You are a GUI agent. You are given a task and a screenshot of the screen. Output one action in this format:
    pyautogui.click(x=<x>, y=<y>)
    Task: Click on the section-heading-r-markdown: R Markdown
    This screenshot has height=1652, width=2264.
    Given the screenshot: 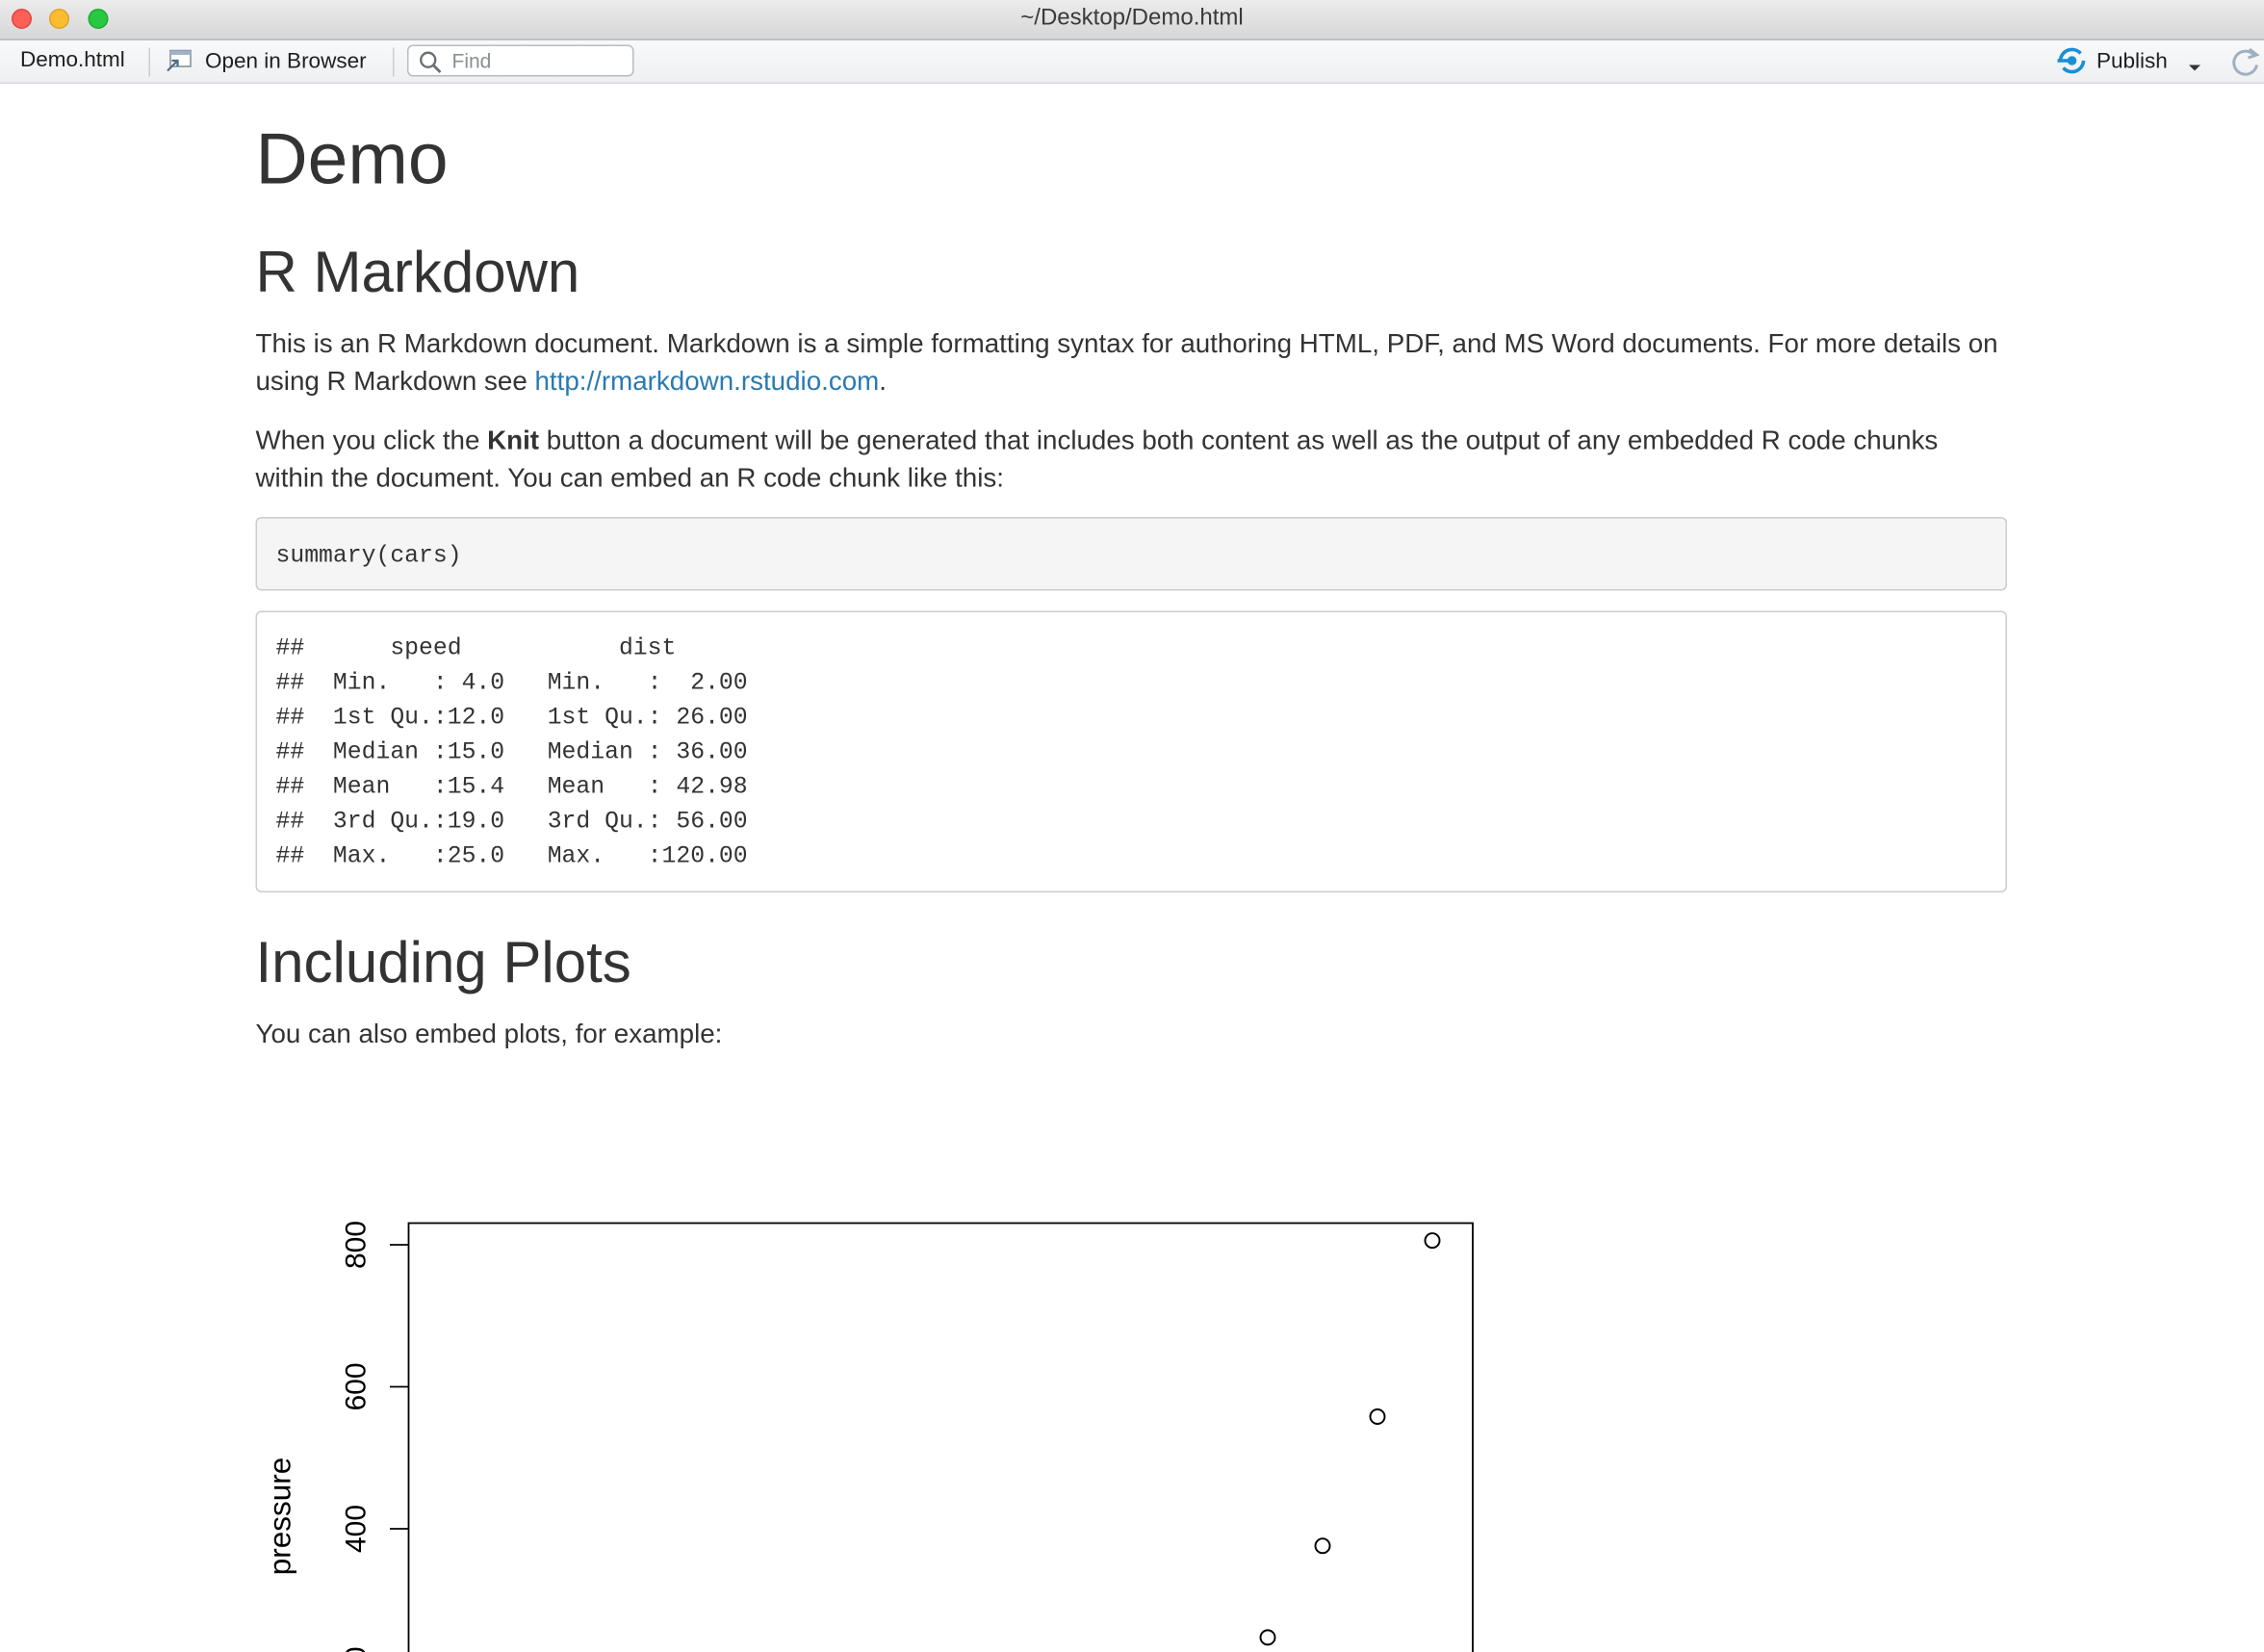 What is the action you would take?
    pyautogui.click(x=417, y=273)
    